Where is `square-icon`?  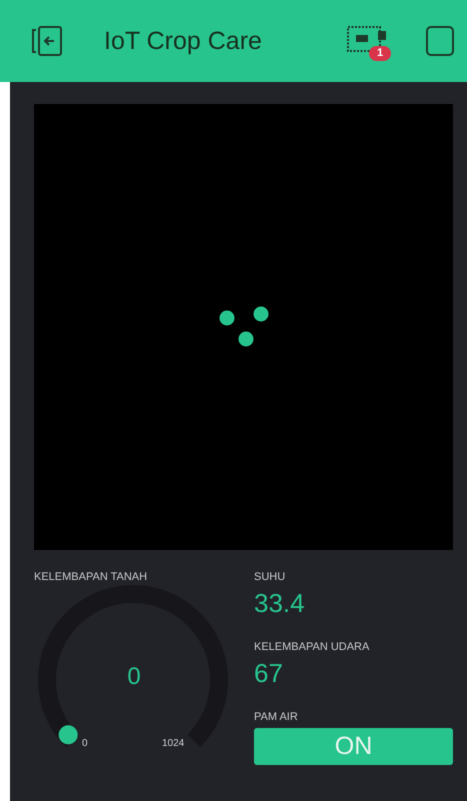
square-icon is located at coordinates (440, 41).